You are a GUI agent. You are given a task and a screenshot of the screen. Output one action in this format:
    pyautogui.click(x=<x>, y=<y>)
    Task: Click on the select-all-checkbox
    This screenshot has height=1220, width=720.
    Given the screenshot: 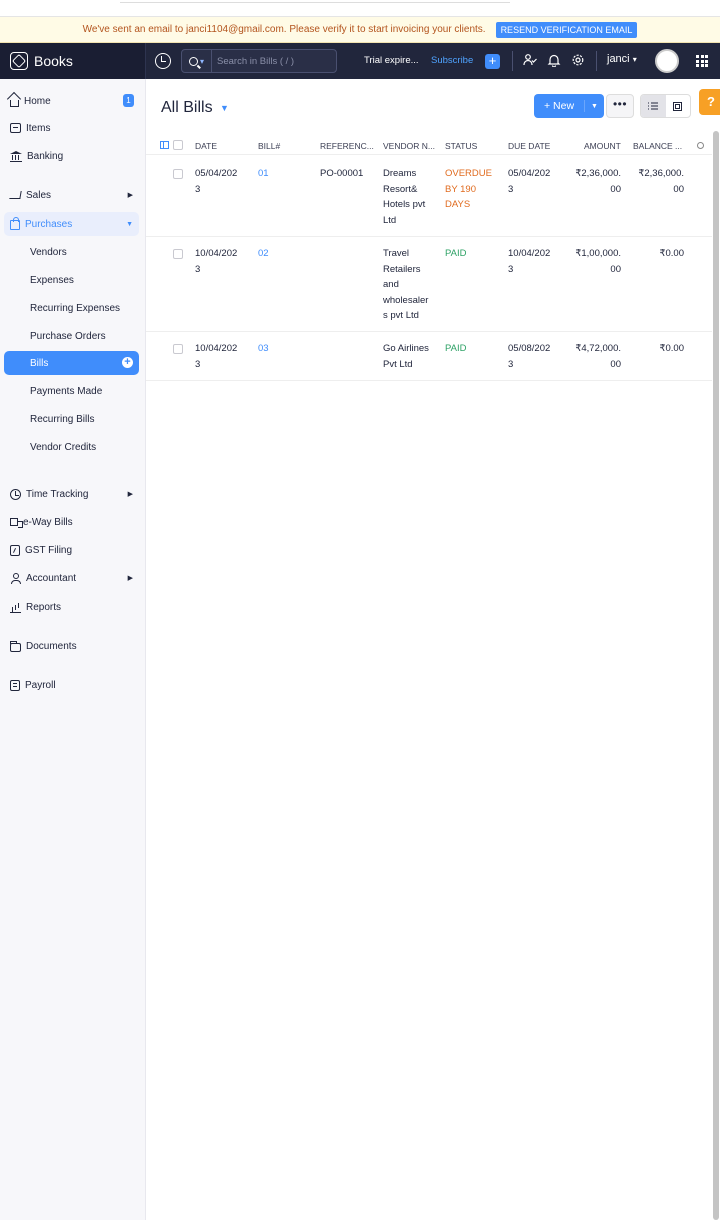 What is the action you would take?
    pyautogui.click(x=178, y=145)
    